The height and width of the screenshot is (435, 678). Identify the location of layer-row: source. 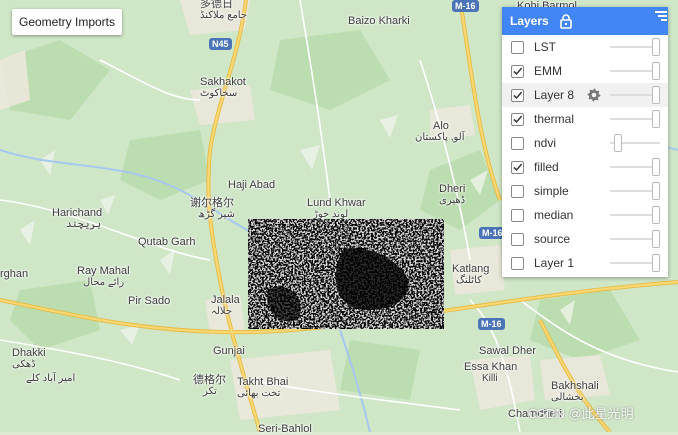
(585, 239).